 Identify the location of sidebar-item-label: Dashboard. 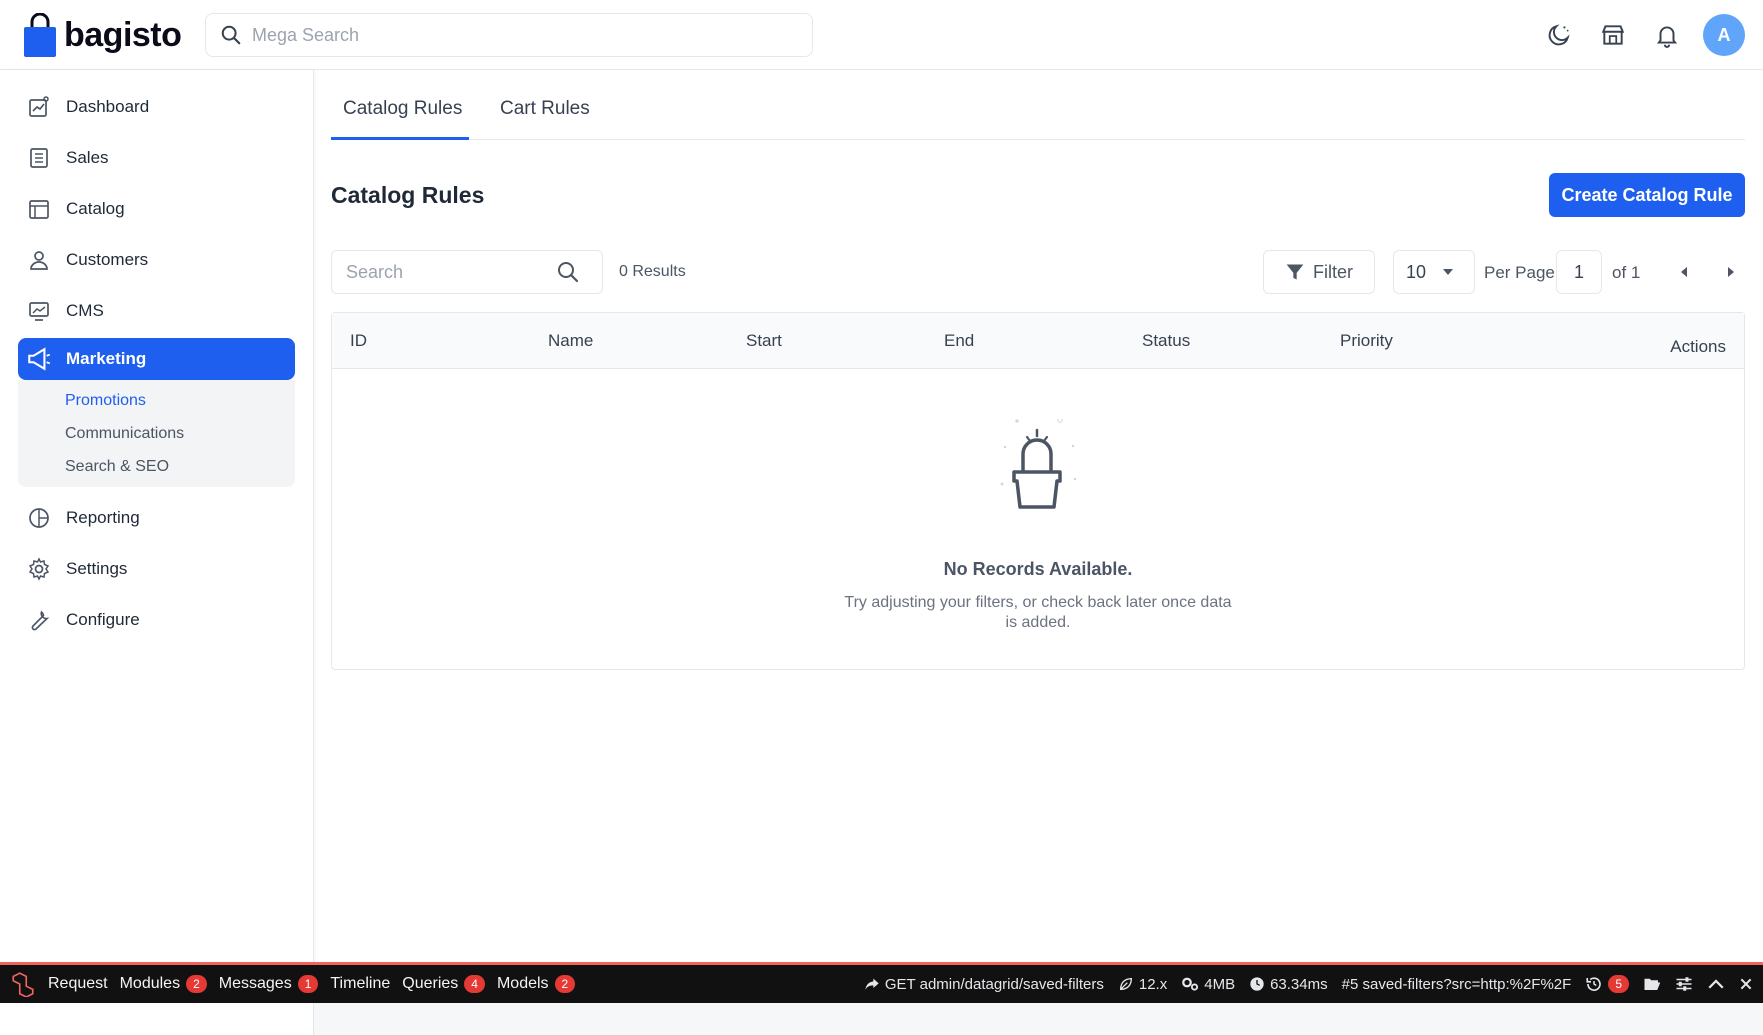
(108, 106).